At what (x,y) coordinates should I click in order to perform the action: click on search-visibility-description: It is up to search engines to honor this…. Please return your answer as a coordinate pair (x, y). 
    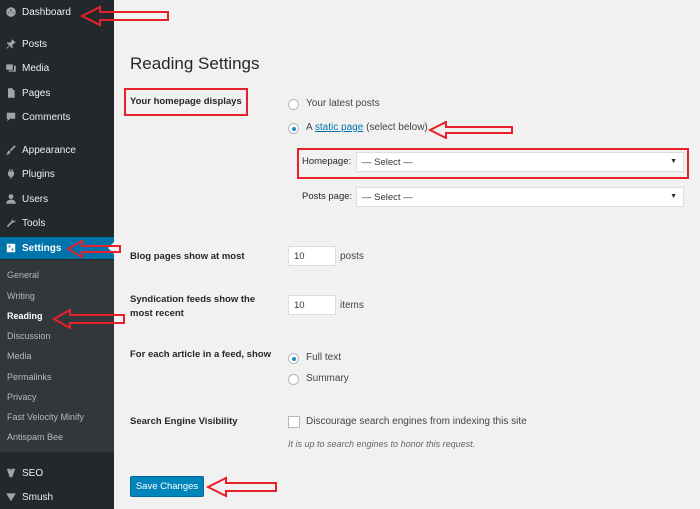
    Looking at the image, I should click on (382, 444).